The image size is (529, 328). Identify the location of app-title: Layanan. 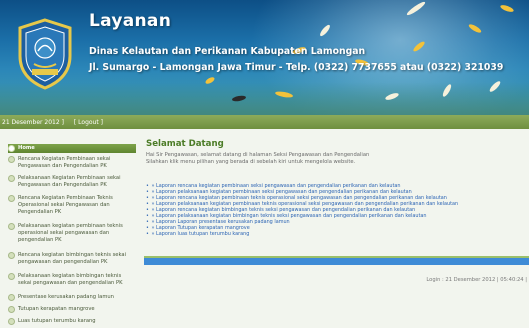
(130, 21).